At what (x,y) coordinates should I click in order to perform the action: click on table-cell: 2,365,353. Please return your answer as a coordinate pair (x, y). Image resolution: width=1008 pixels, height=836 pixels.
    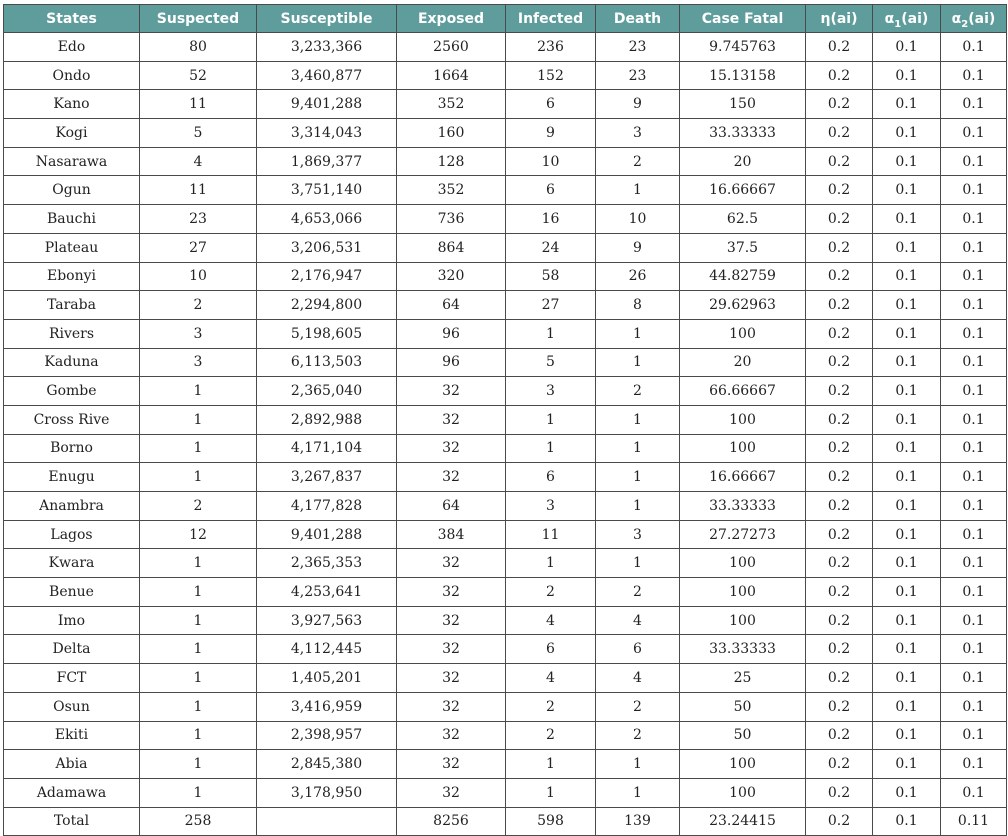
    Looking at the image, I should click on (326, 563).